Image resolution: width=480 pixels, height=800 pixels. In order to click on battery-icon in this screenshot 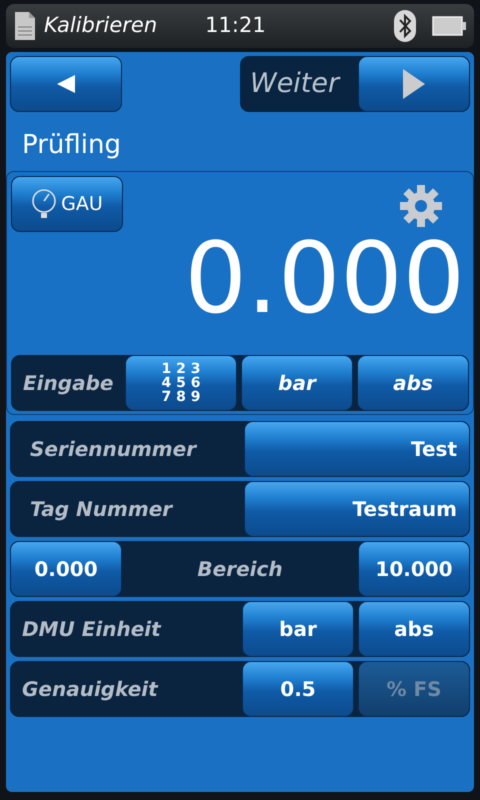, I will do `click(449, 26)`.